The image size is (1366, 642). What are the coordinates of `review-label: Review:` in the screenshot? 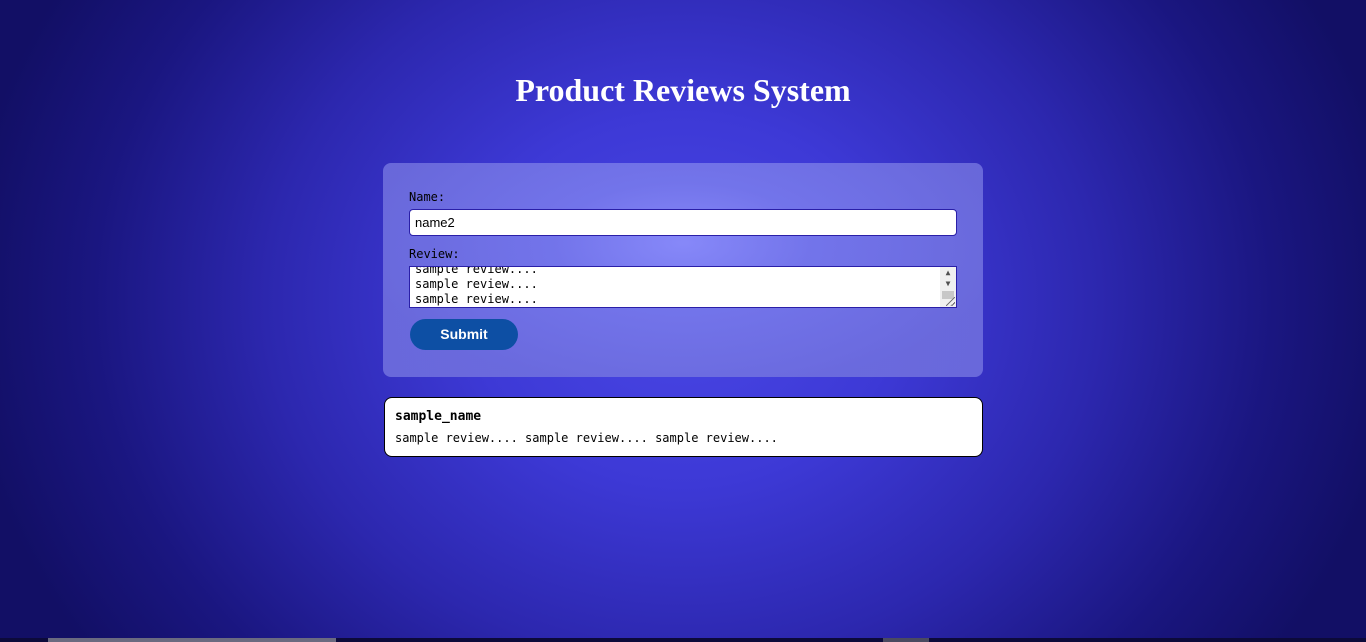 It's located at (434, 254).